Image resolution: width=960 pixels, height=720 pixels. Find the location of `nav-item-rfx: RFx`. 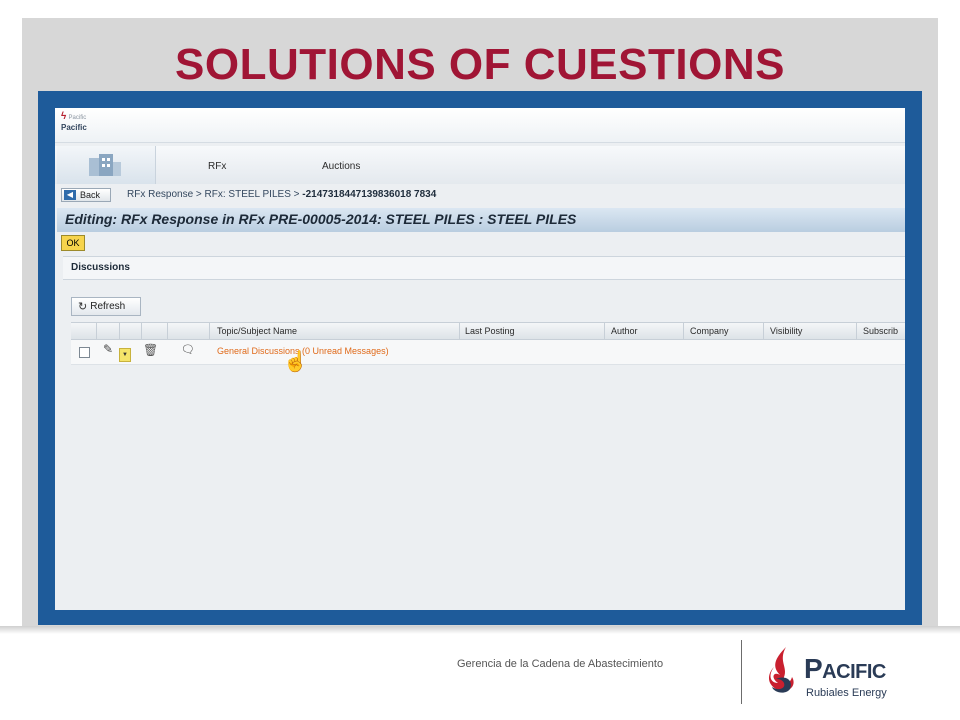

nav-item-rfx: RFx is located at coordinates (217, 166).